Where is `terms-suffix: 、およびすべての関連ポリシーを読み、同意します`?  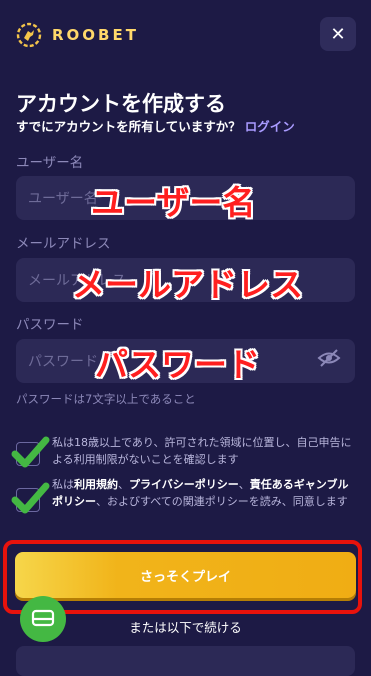 terms-suffix: 、およびすべての関連ポリシーを読み、同意します is located at coordinates (222, 501).